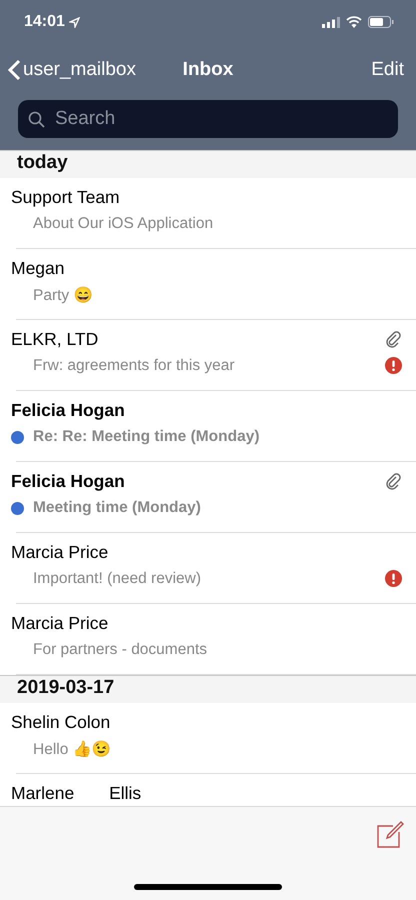 The image size is (416, 900). What do you see at coordinates (38, 268) in the screenshot?
I see `sender-name: Megan` at bounding box center [38, 268].